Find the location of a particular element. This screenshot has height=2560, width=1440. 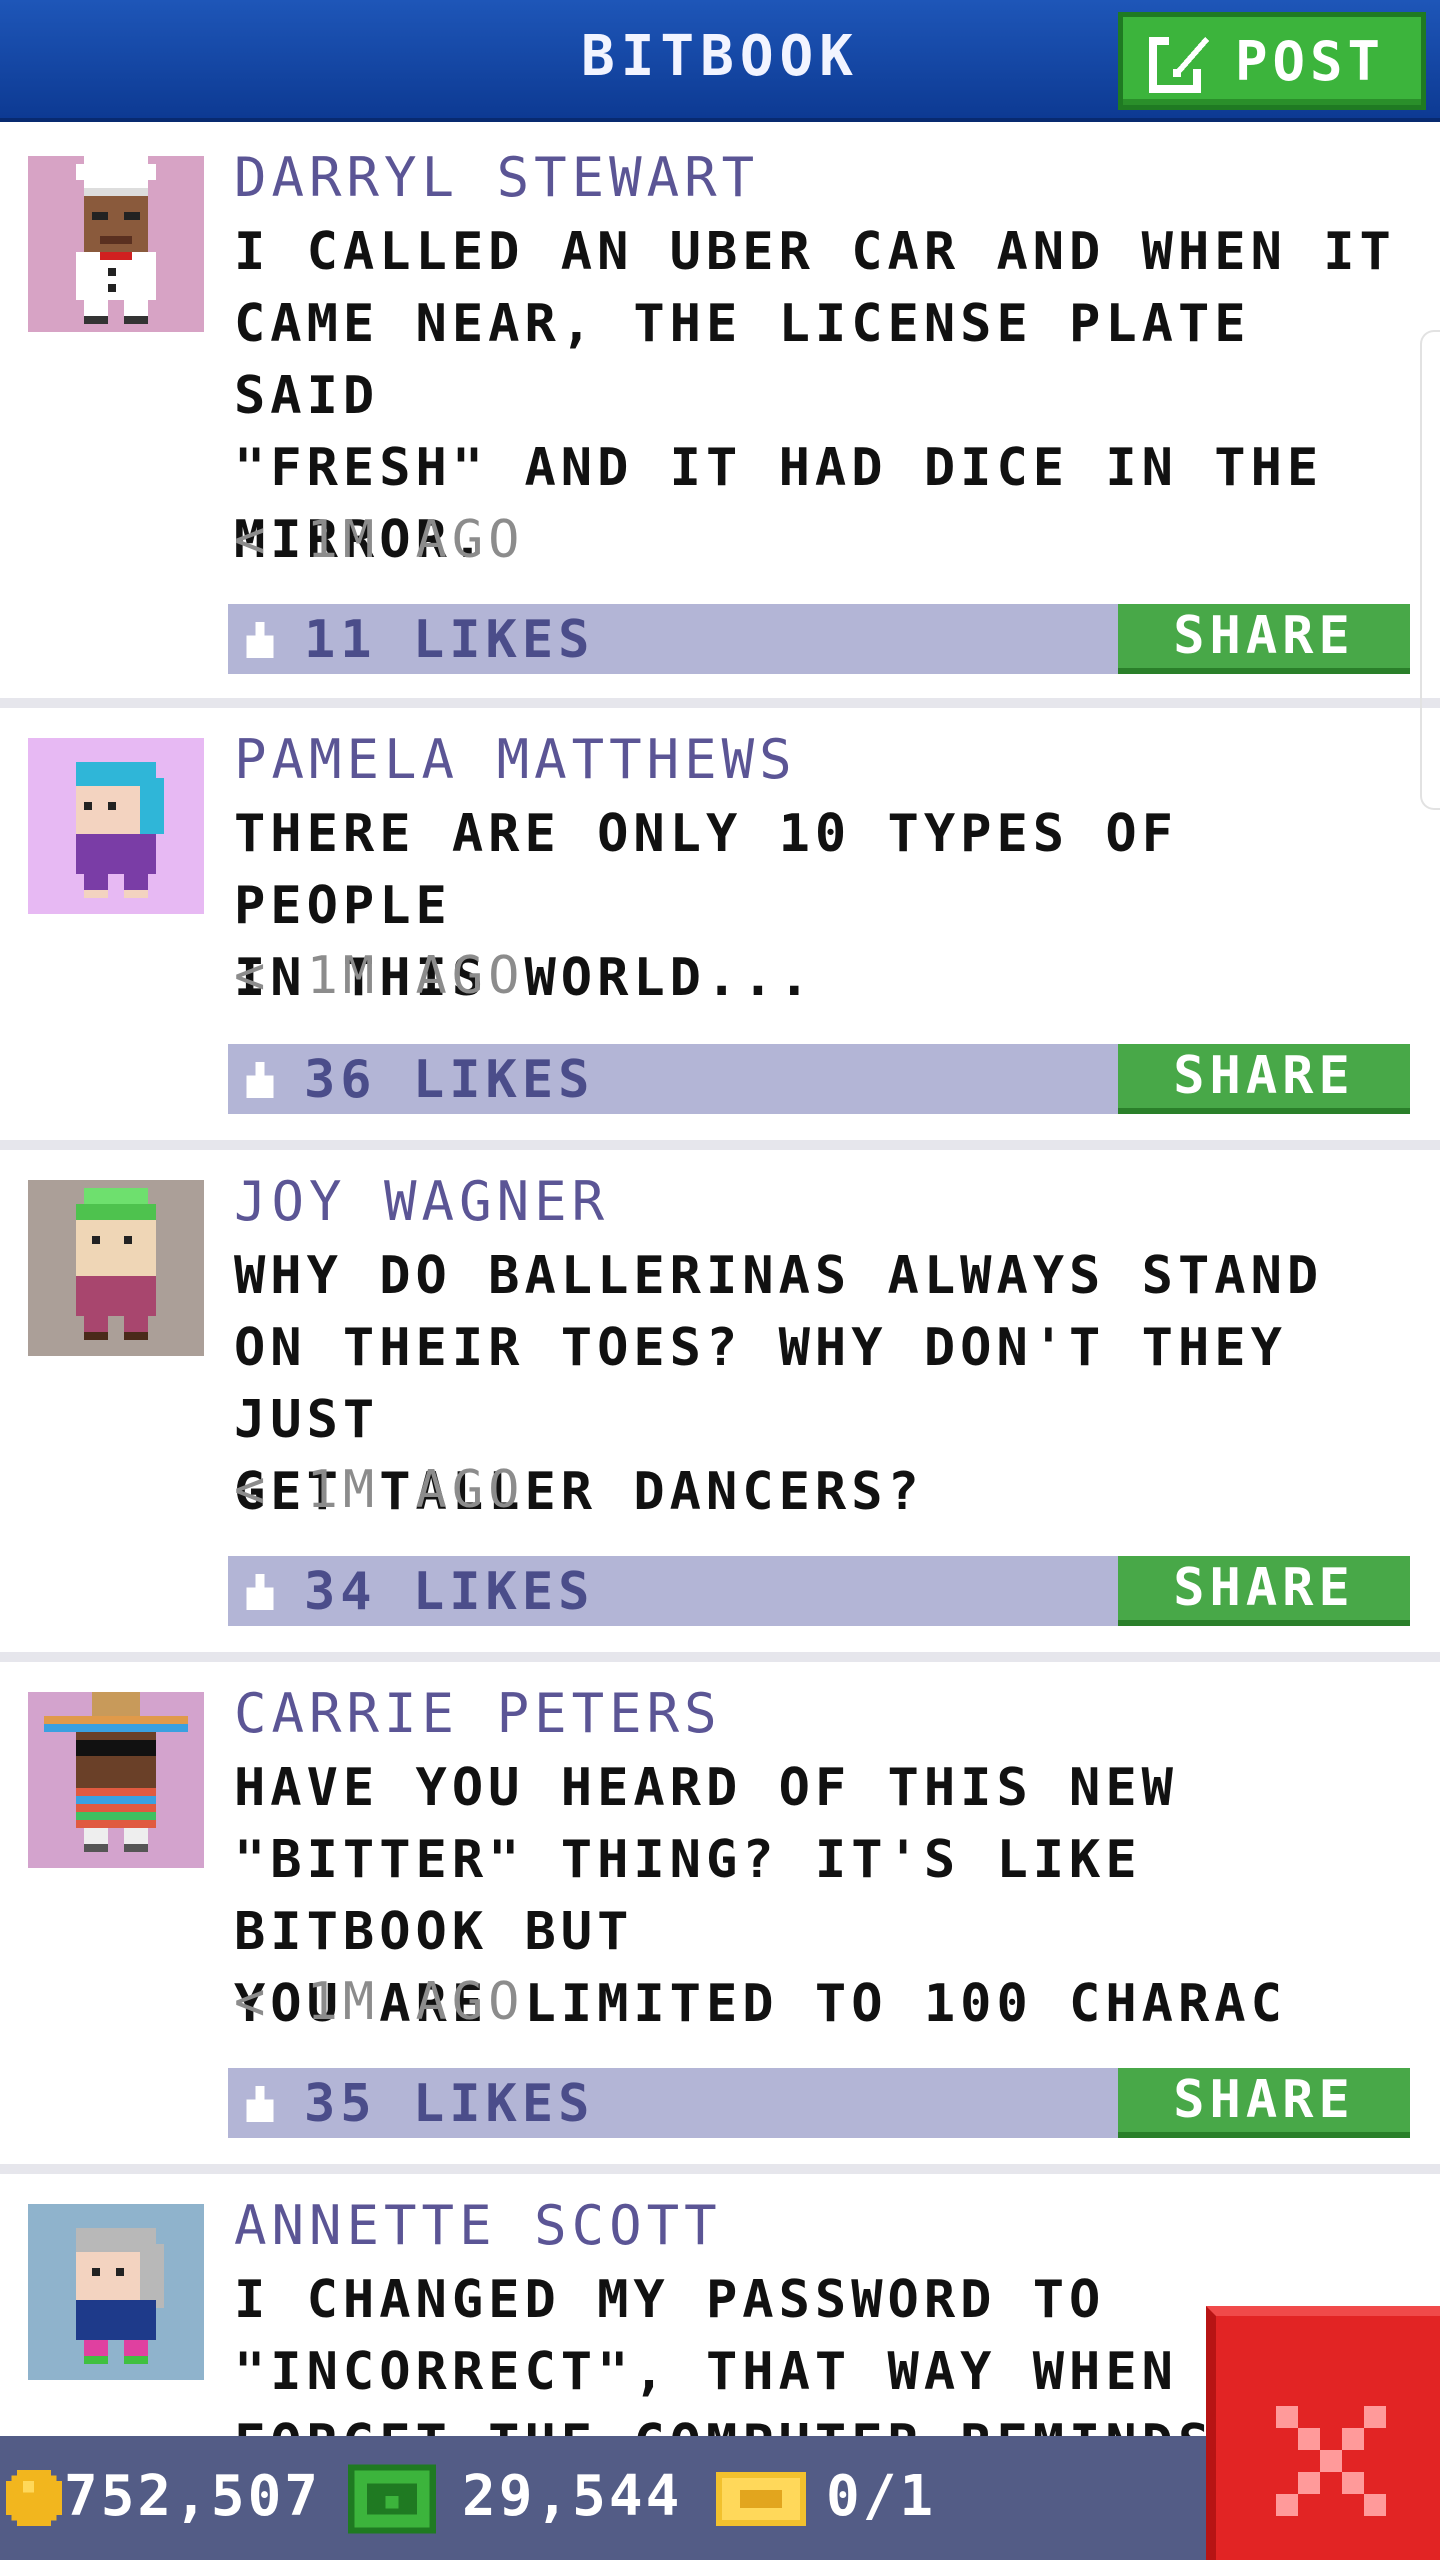

post-author: ANNETTE SCOTT is located at coordinates (478, 2225).